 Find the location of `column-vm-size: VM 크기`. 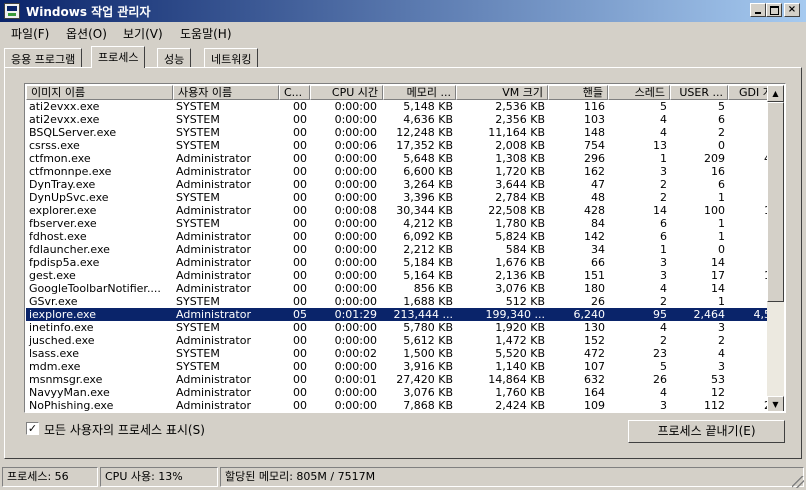

column-vm-size: VM 크기 is located at coordinates (502, 92).